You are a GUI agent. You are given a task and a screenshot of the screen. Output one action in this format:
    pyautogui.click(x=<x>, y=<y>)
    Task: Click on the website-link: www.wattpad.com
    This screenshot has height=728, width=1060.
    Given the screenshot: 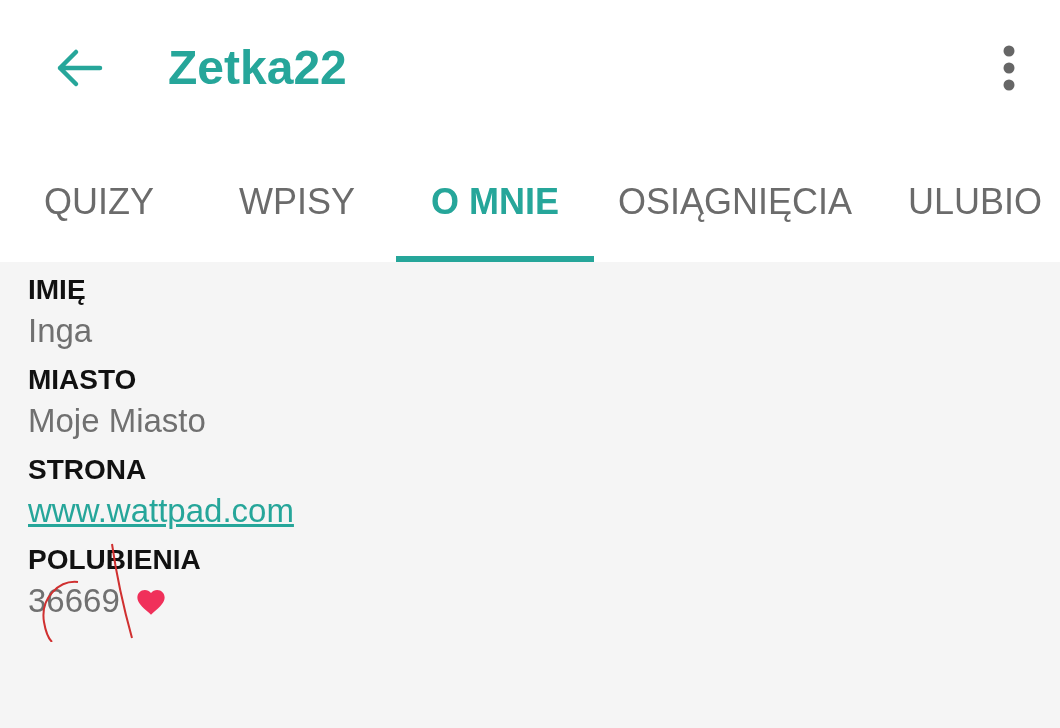 What is the action you would take?
    pyautogui.click(x=161, y=511)
    